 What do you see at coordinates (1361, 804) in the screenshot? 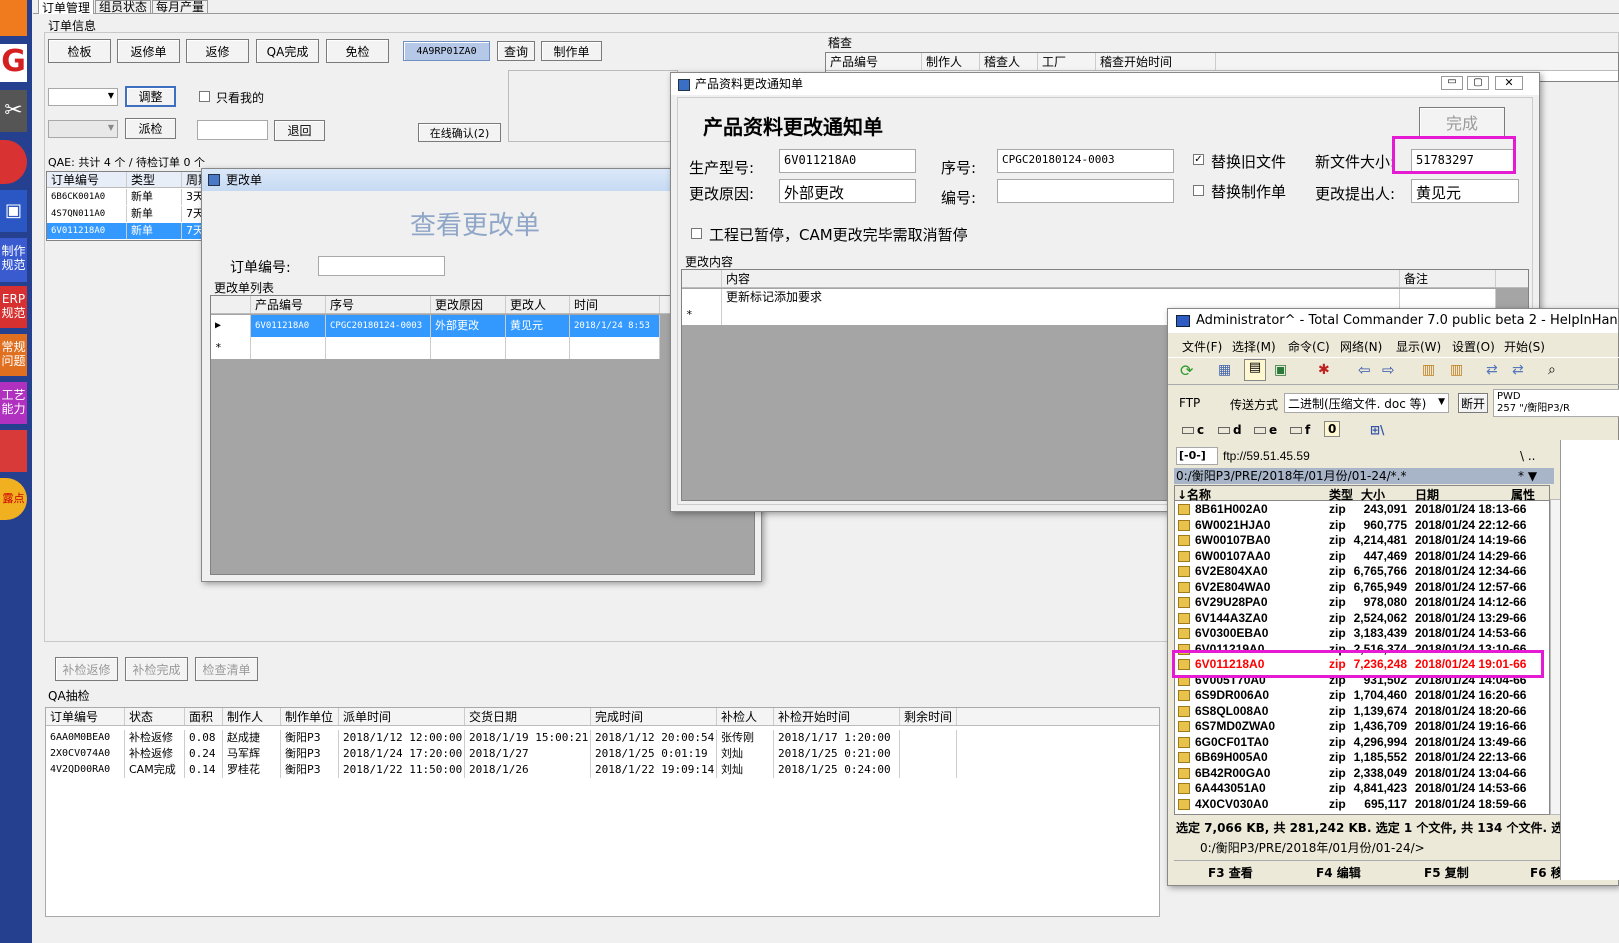
I see `file-row: 4X0CV030A0 zip 695,117 2018/01/24 18:59-66` at bounding box center [1361, 804].